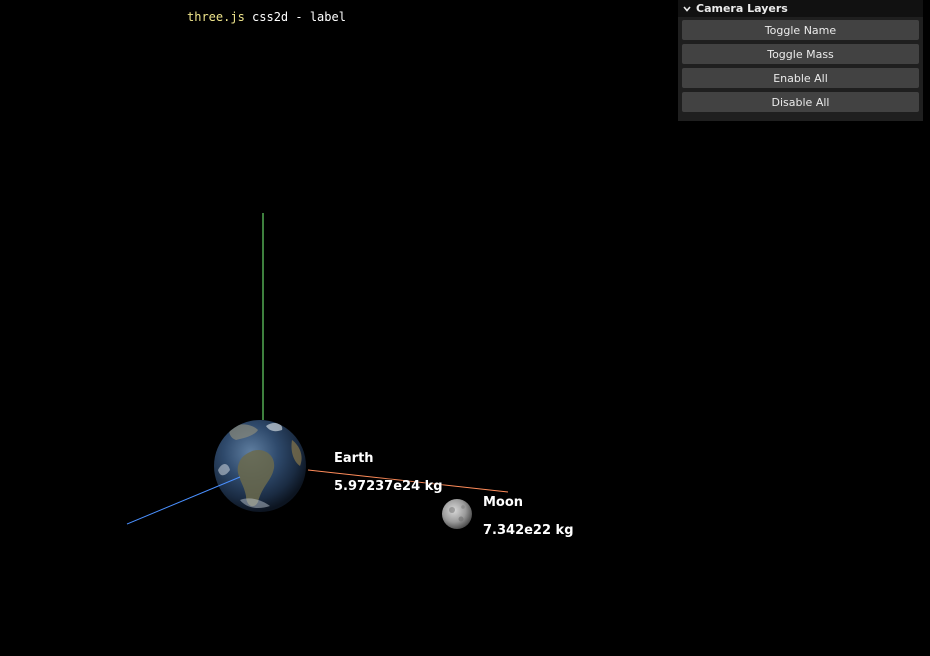  I want to click on enable-all-button: Enable All, so click(800, 78).